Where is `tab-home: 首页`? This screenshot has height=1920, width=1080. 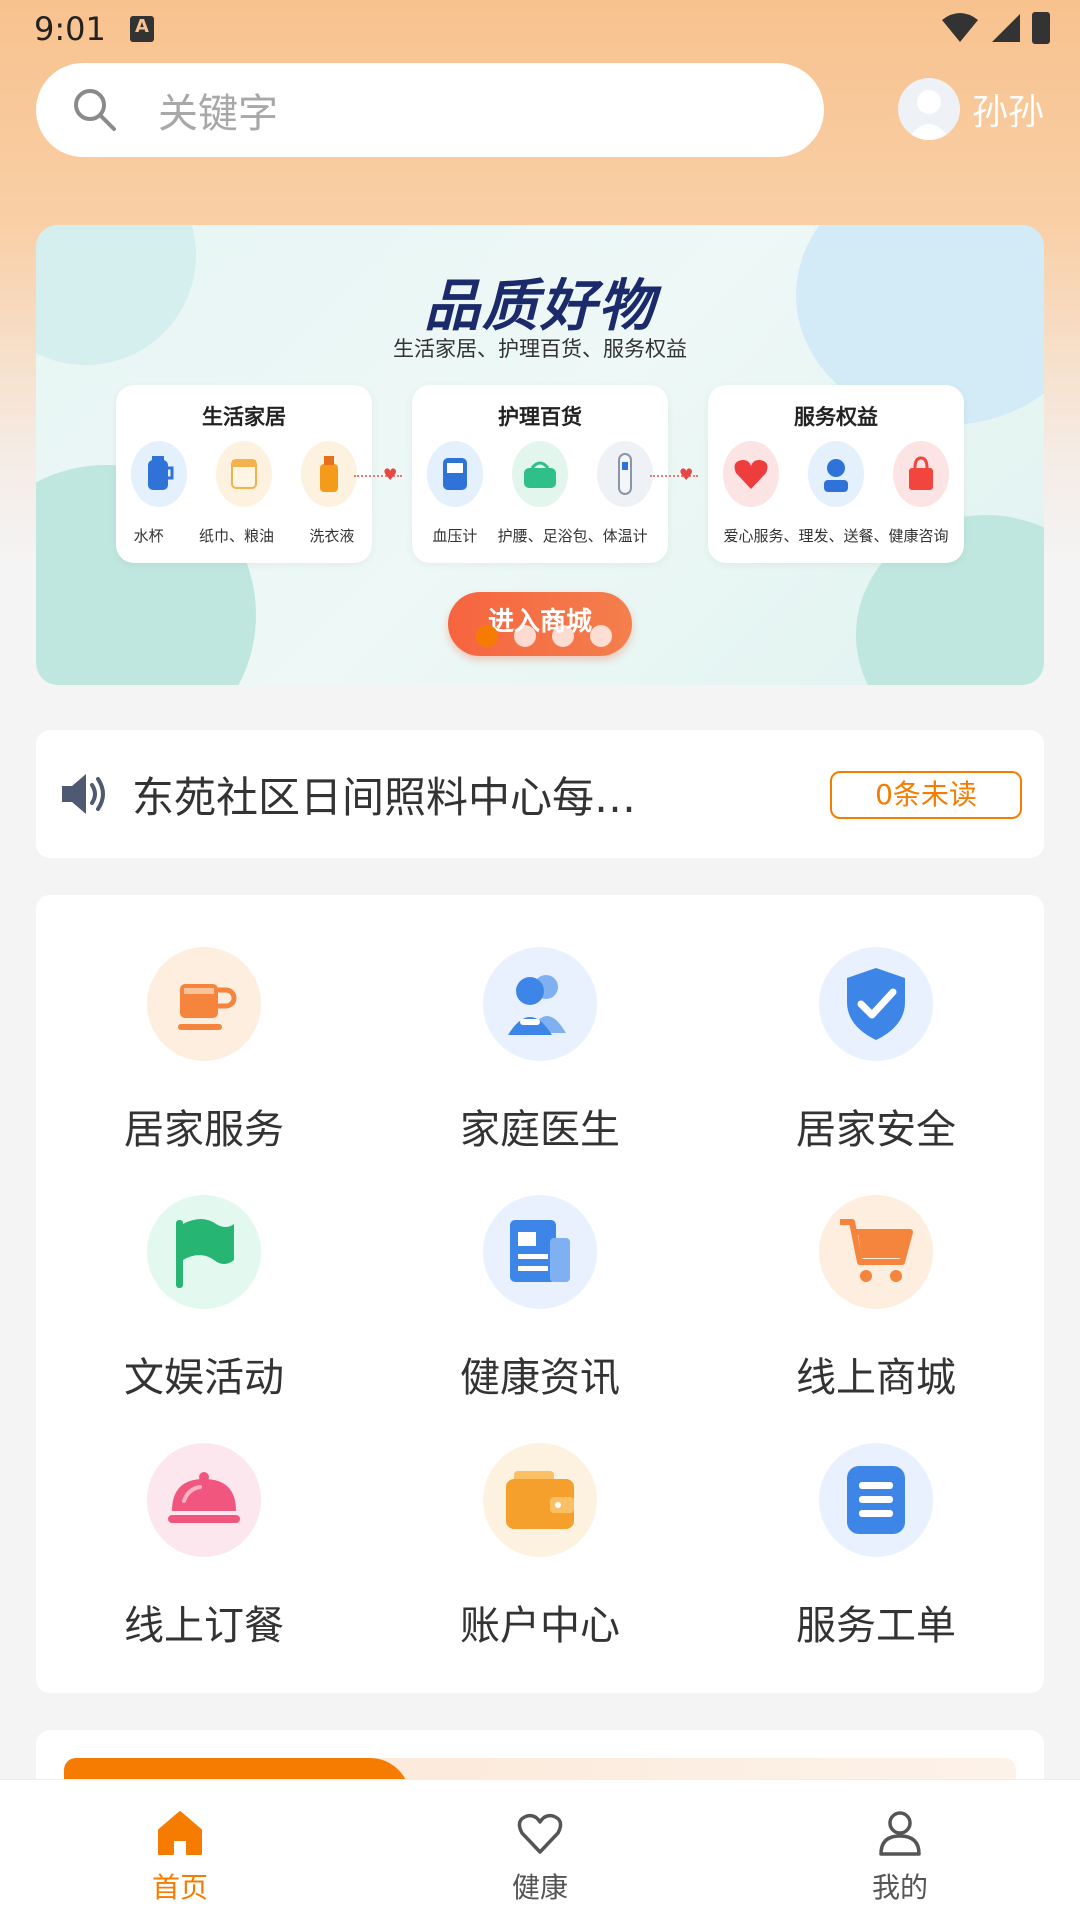
tab-home: 首页 is located at coordinates (180, 1850).